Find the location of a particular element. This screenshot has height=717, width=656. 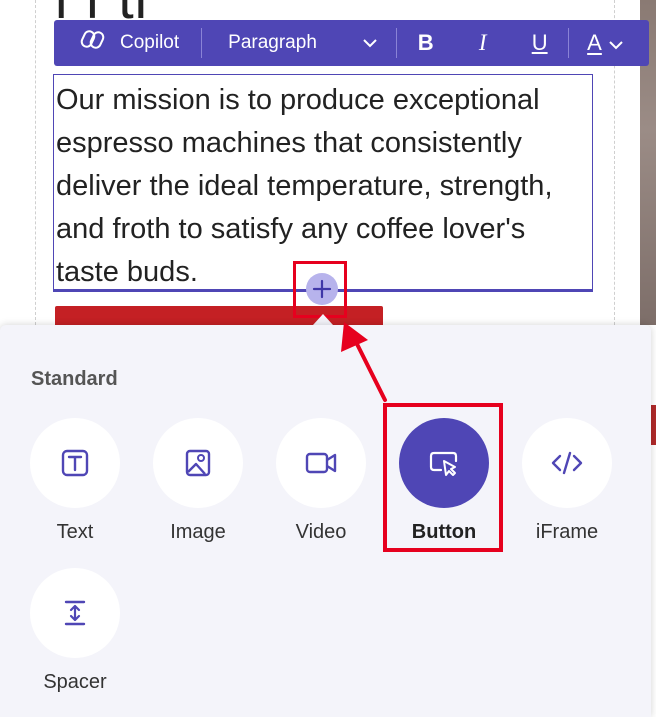

text-format-toolbar: Copilot Paragraph B I U A is located at coordinates (351, 43).